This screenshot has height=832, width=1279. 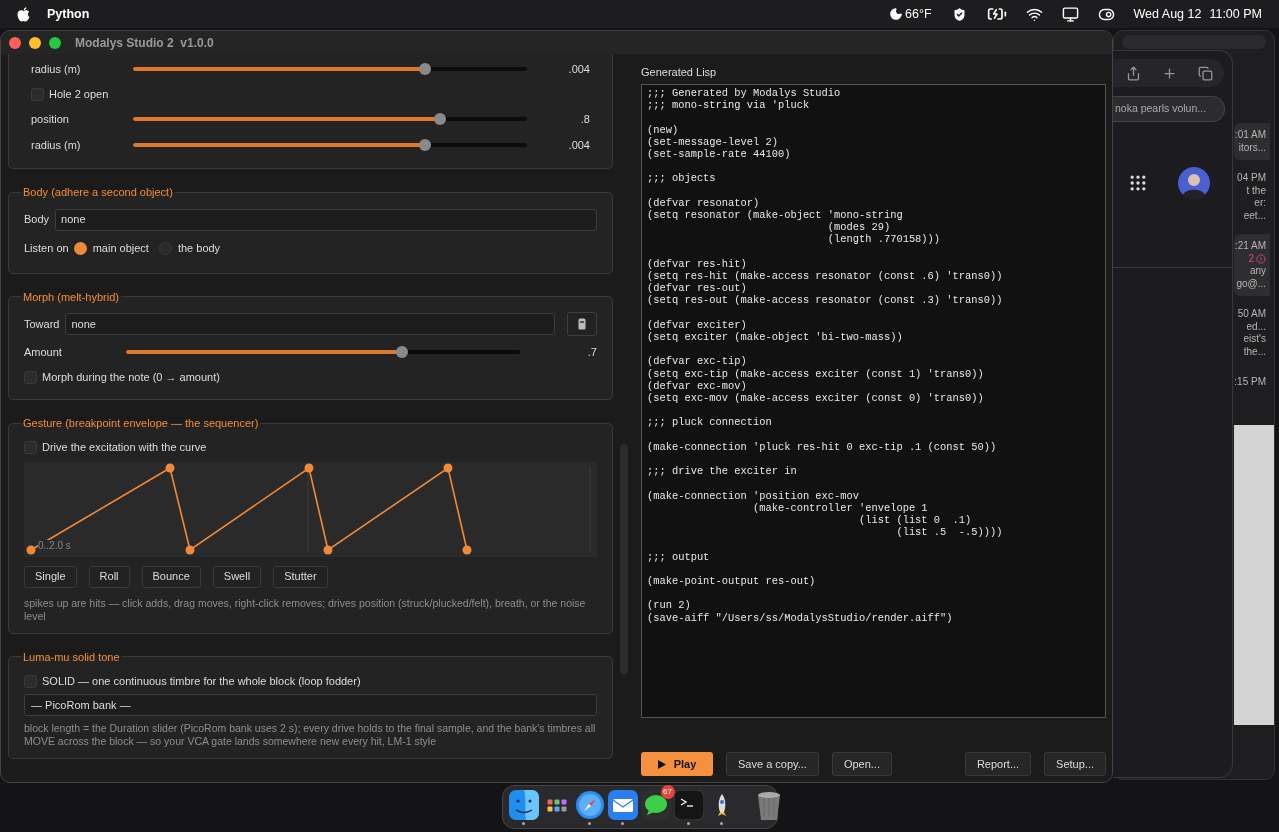 What do you see at coordinates (80, 248) in the screenshot?
I see `radio-button` at bounding box center [80, 248].